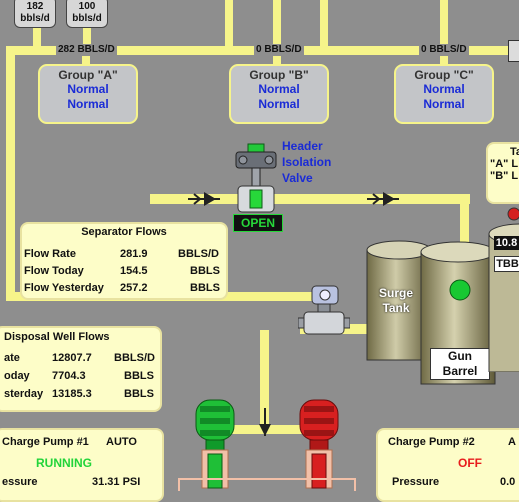 The image size is (519, 502). I want to click on group-a-box: Group "A" Normal Normal, so click(88, 94).